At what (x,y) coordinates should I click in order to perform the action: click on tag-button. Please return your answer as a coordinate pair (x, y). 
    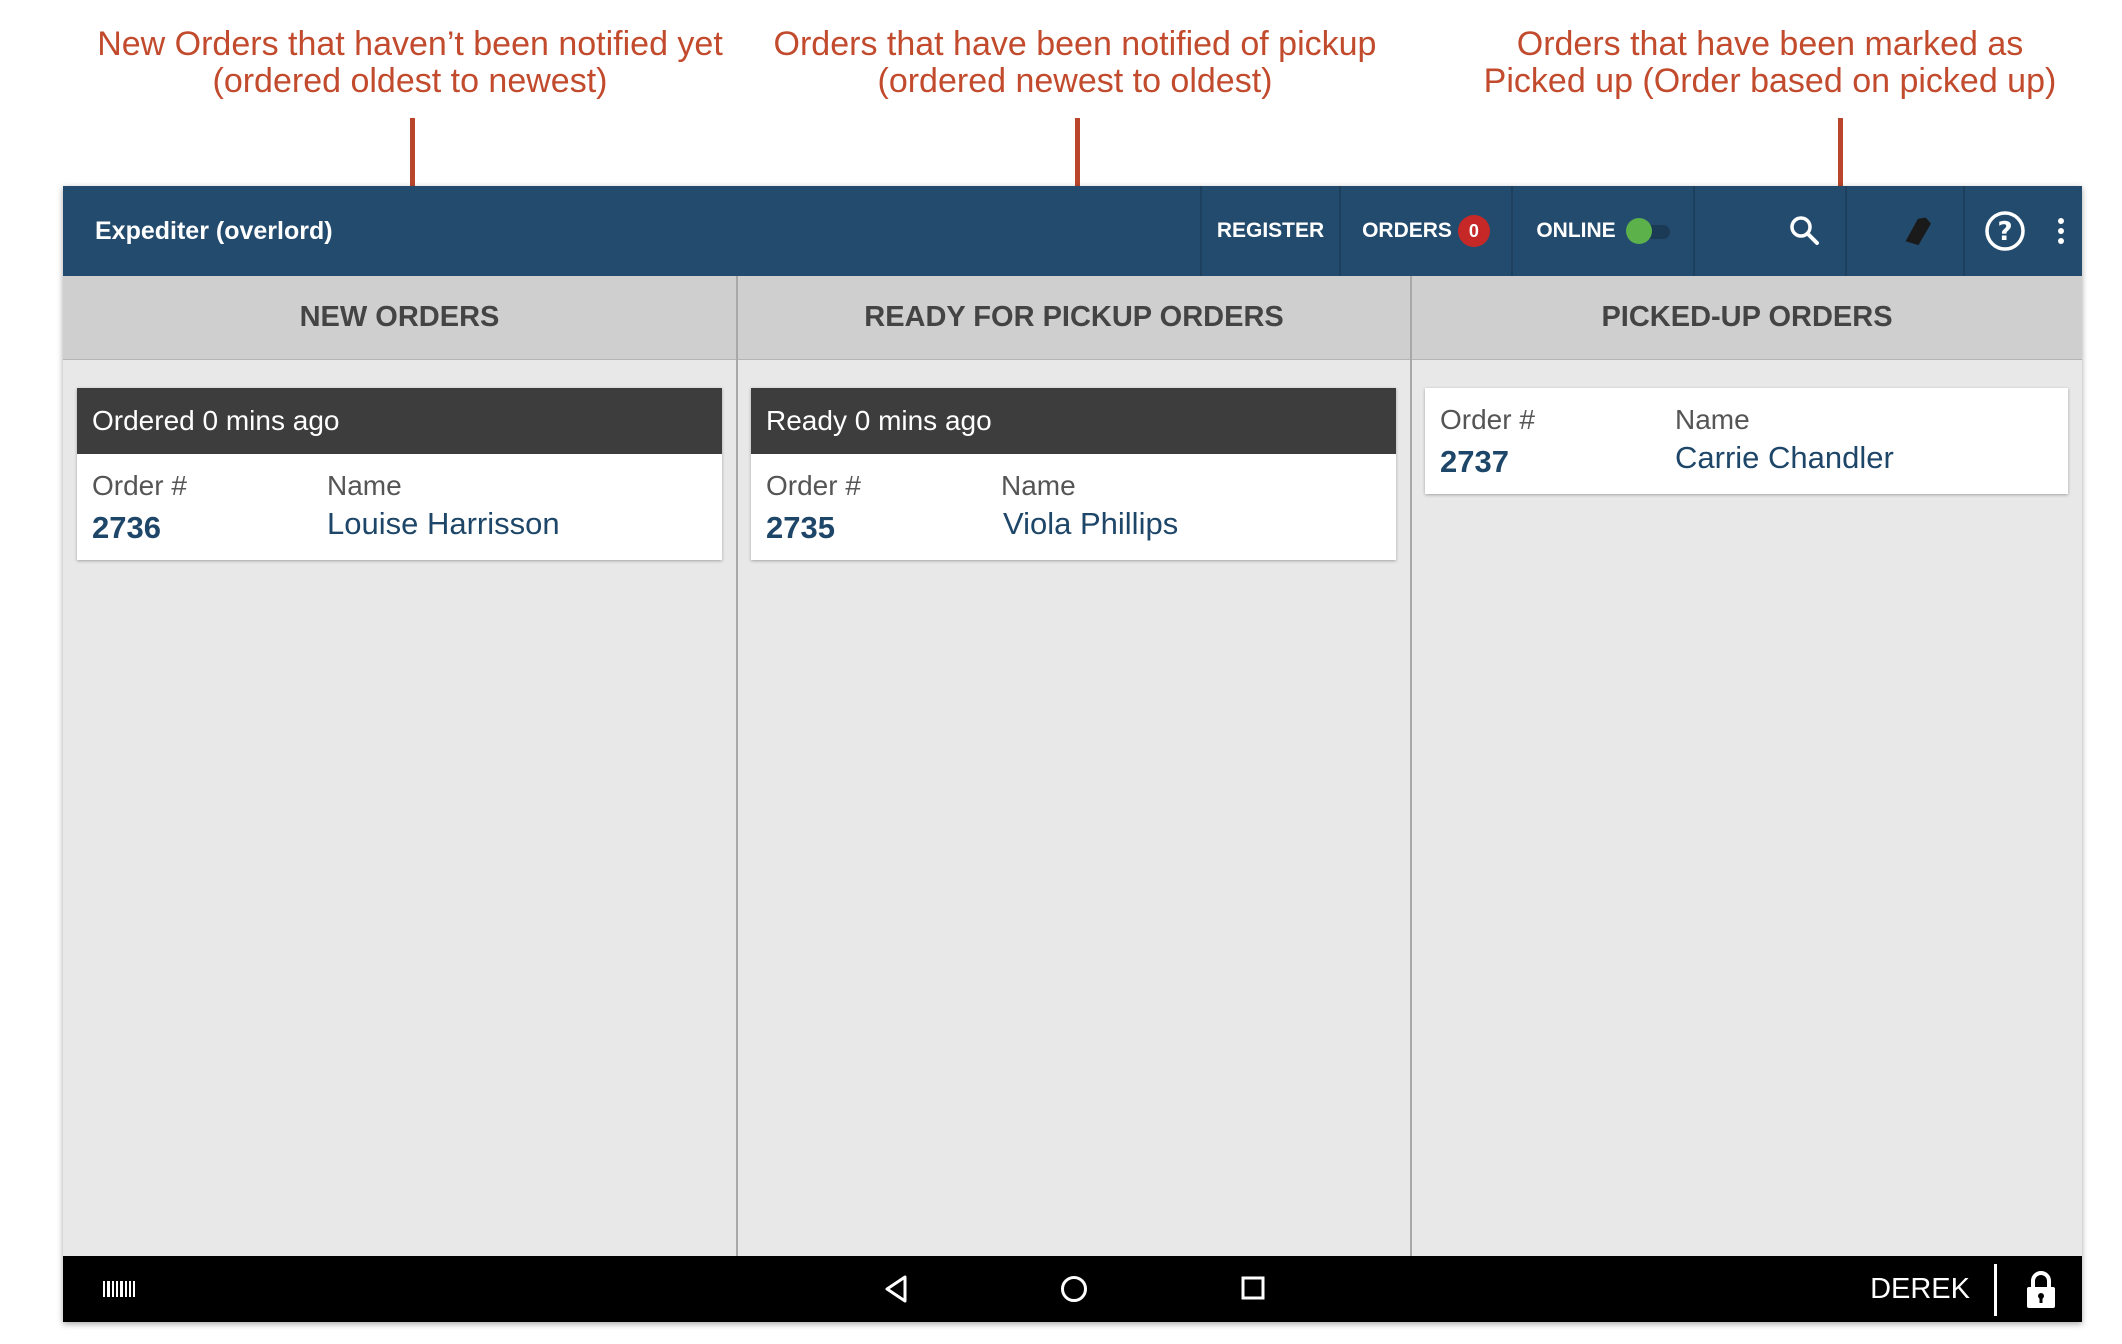
    Looking at the image, I should click on (1918, 231).